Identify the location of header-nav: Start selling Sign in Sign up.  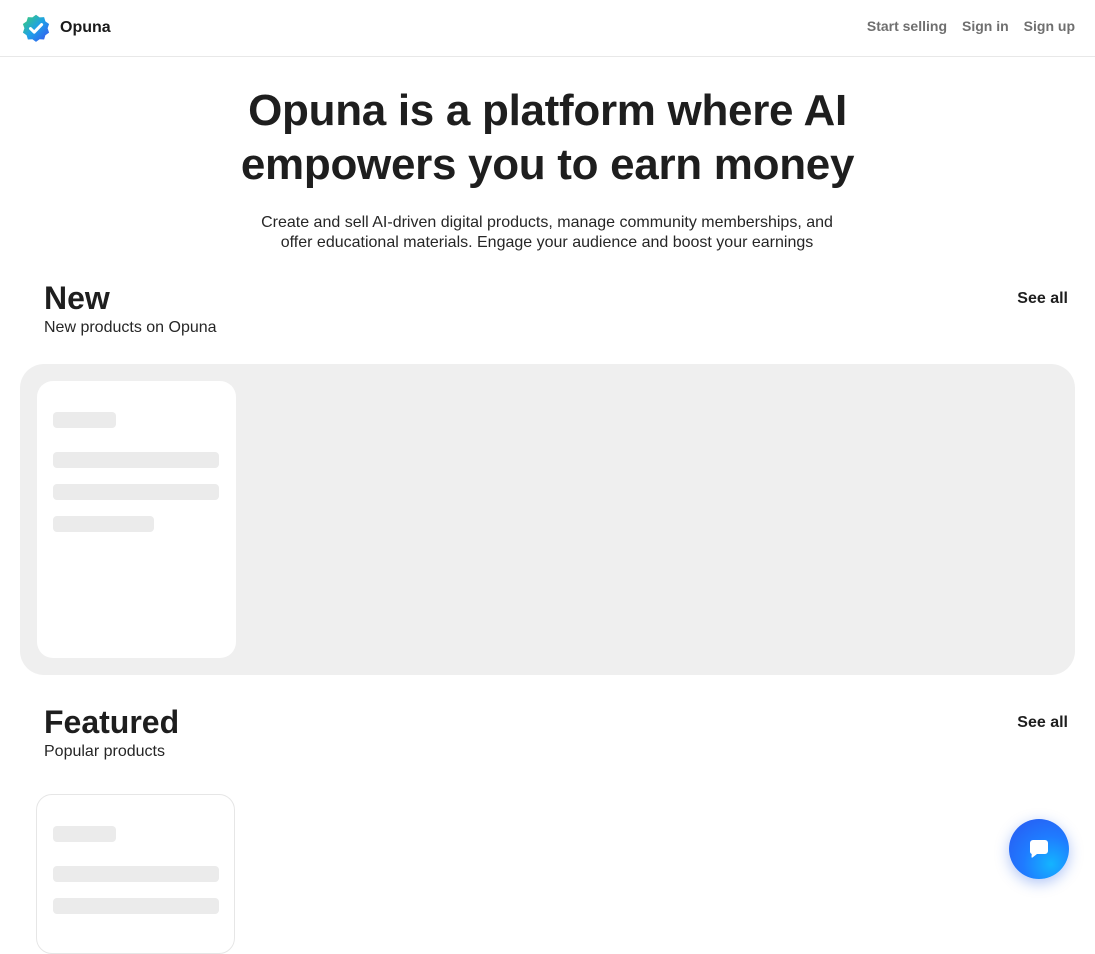
(971, 26).